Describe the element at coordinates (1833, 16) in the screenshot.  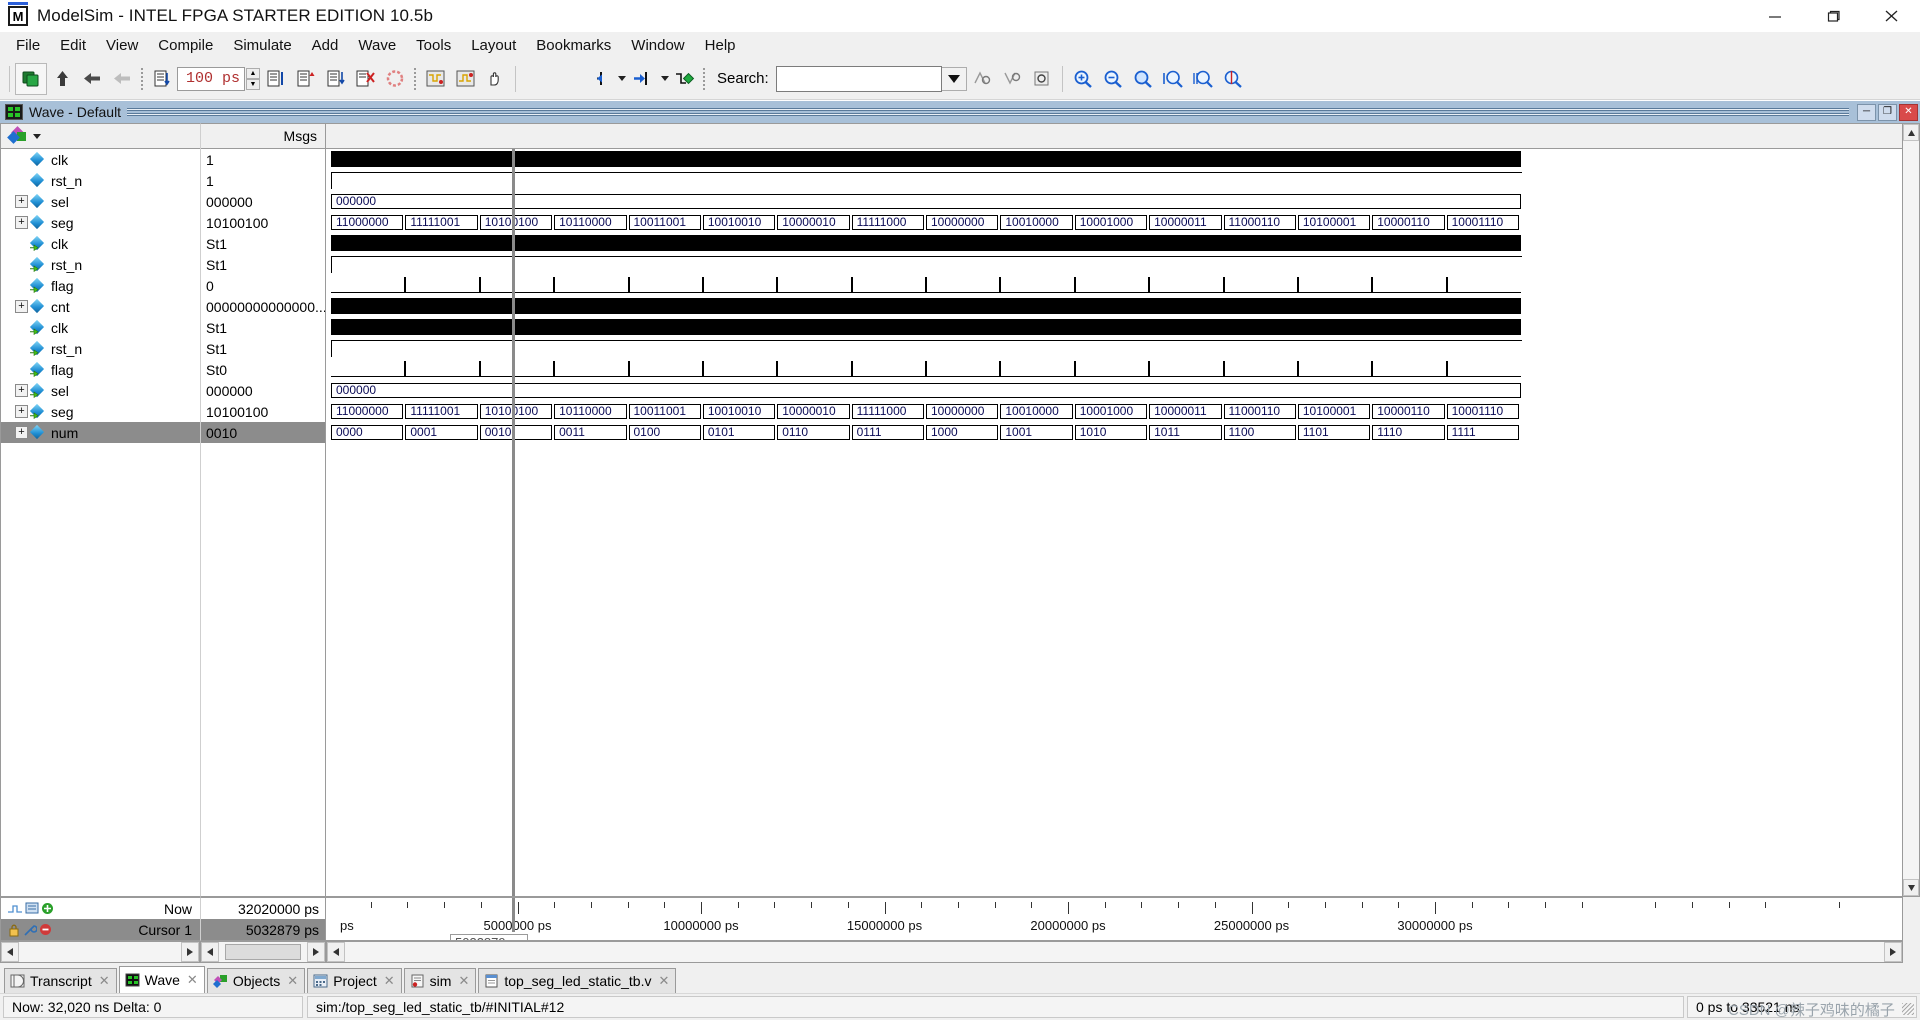
I see `maximize-icon` at that location.